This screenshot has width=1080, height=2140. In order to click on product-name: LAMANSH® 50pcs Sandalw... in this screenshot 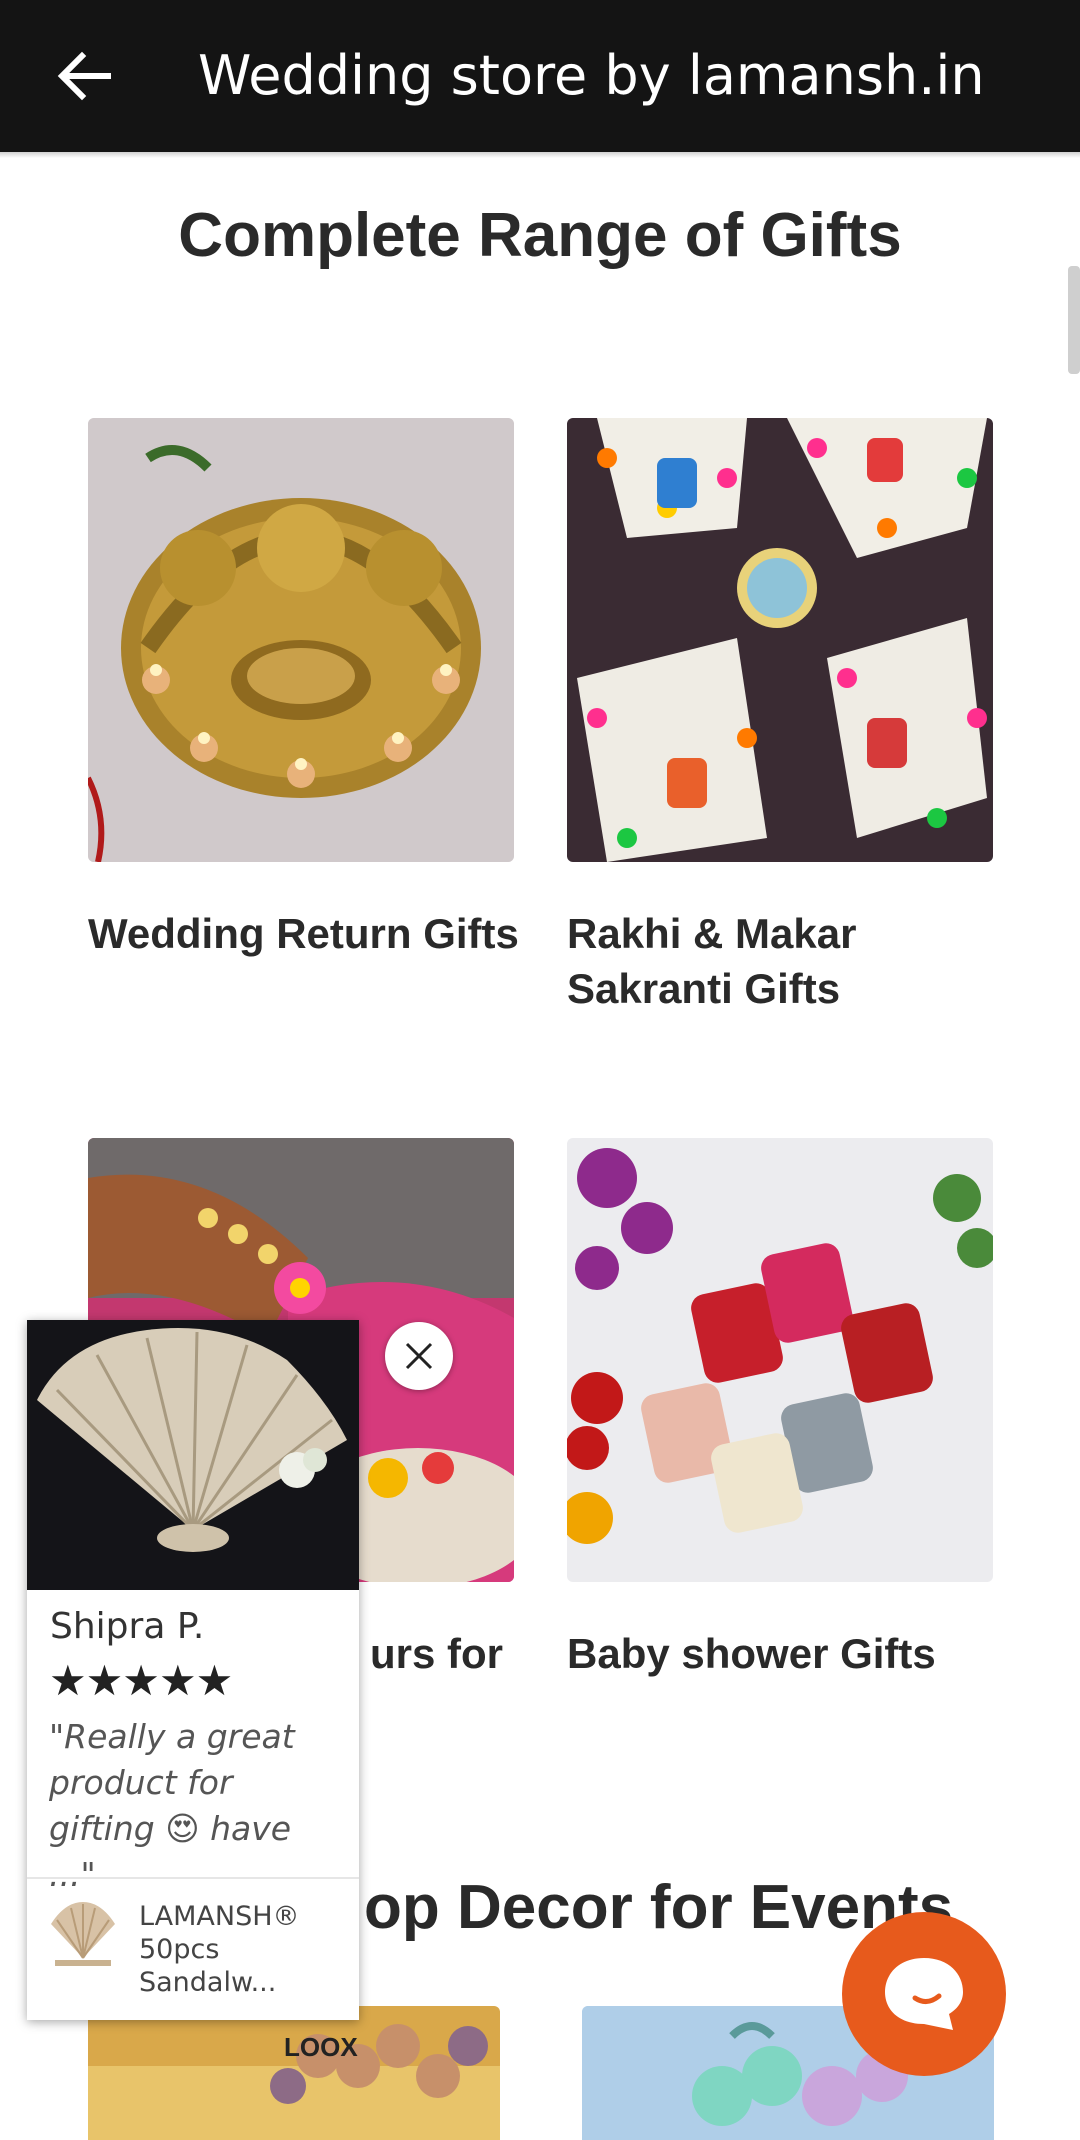, I will do `click(239, 1949)`.